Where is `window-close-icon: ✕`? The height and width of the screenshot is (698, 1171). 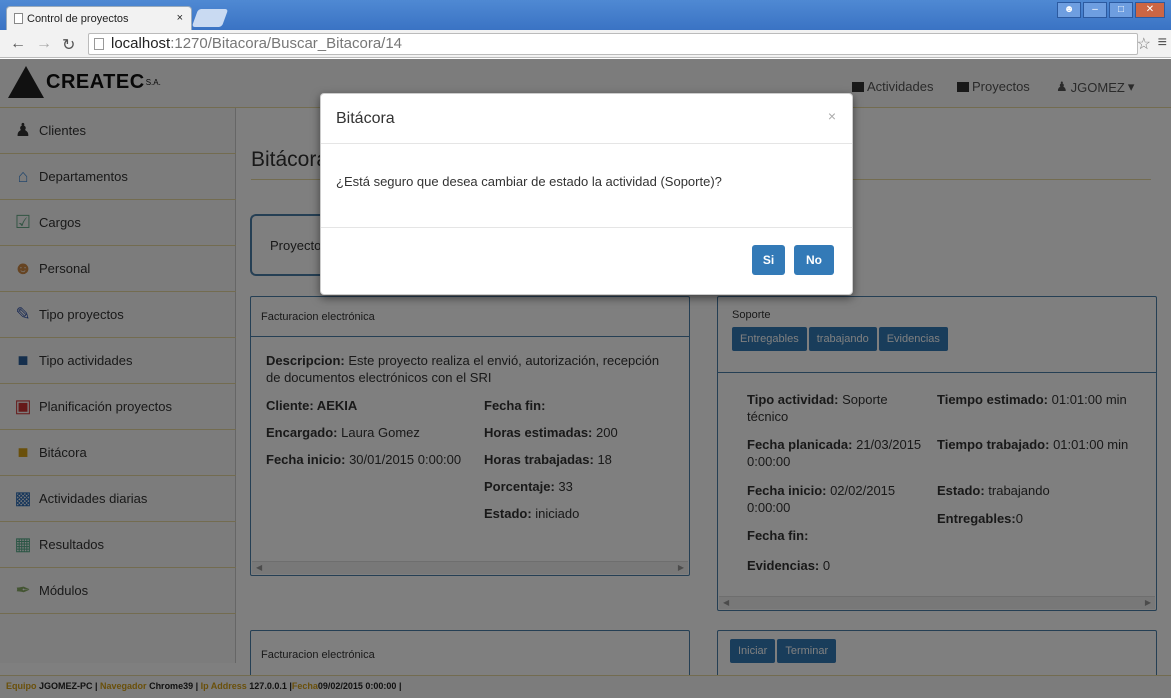 window-close-icon: ✕ is located at coordinates (1150, 10).